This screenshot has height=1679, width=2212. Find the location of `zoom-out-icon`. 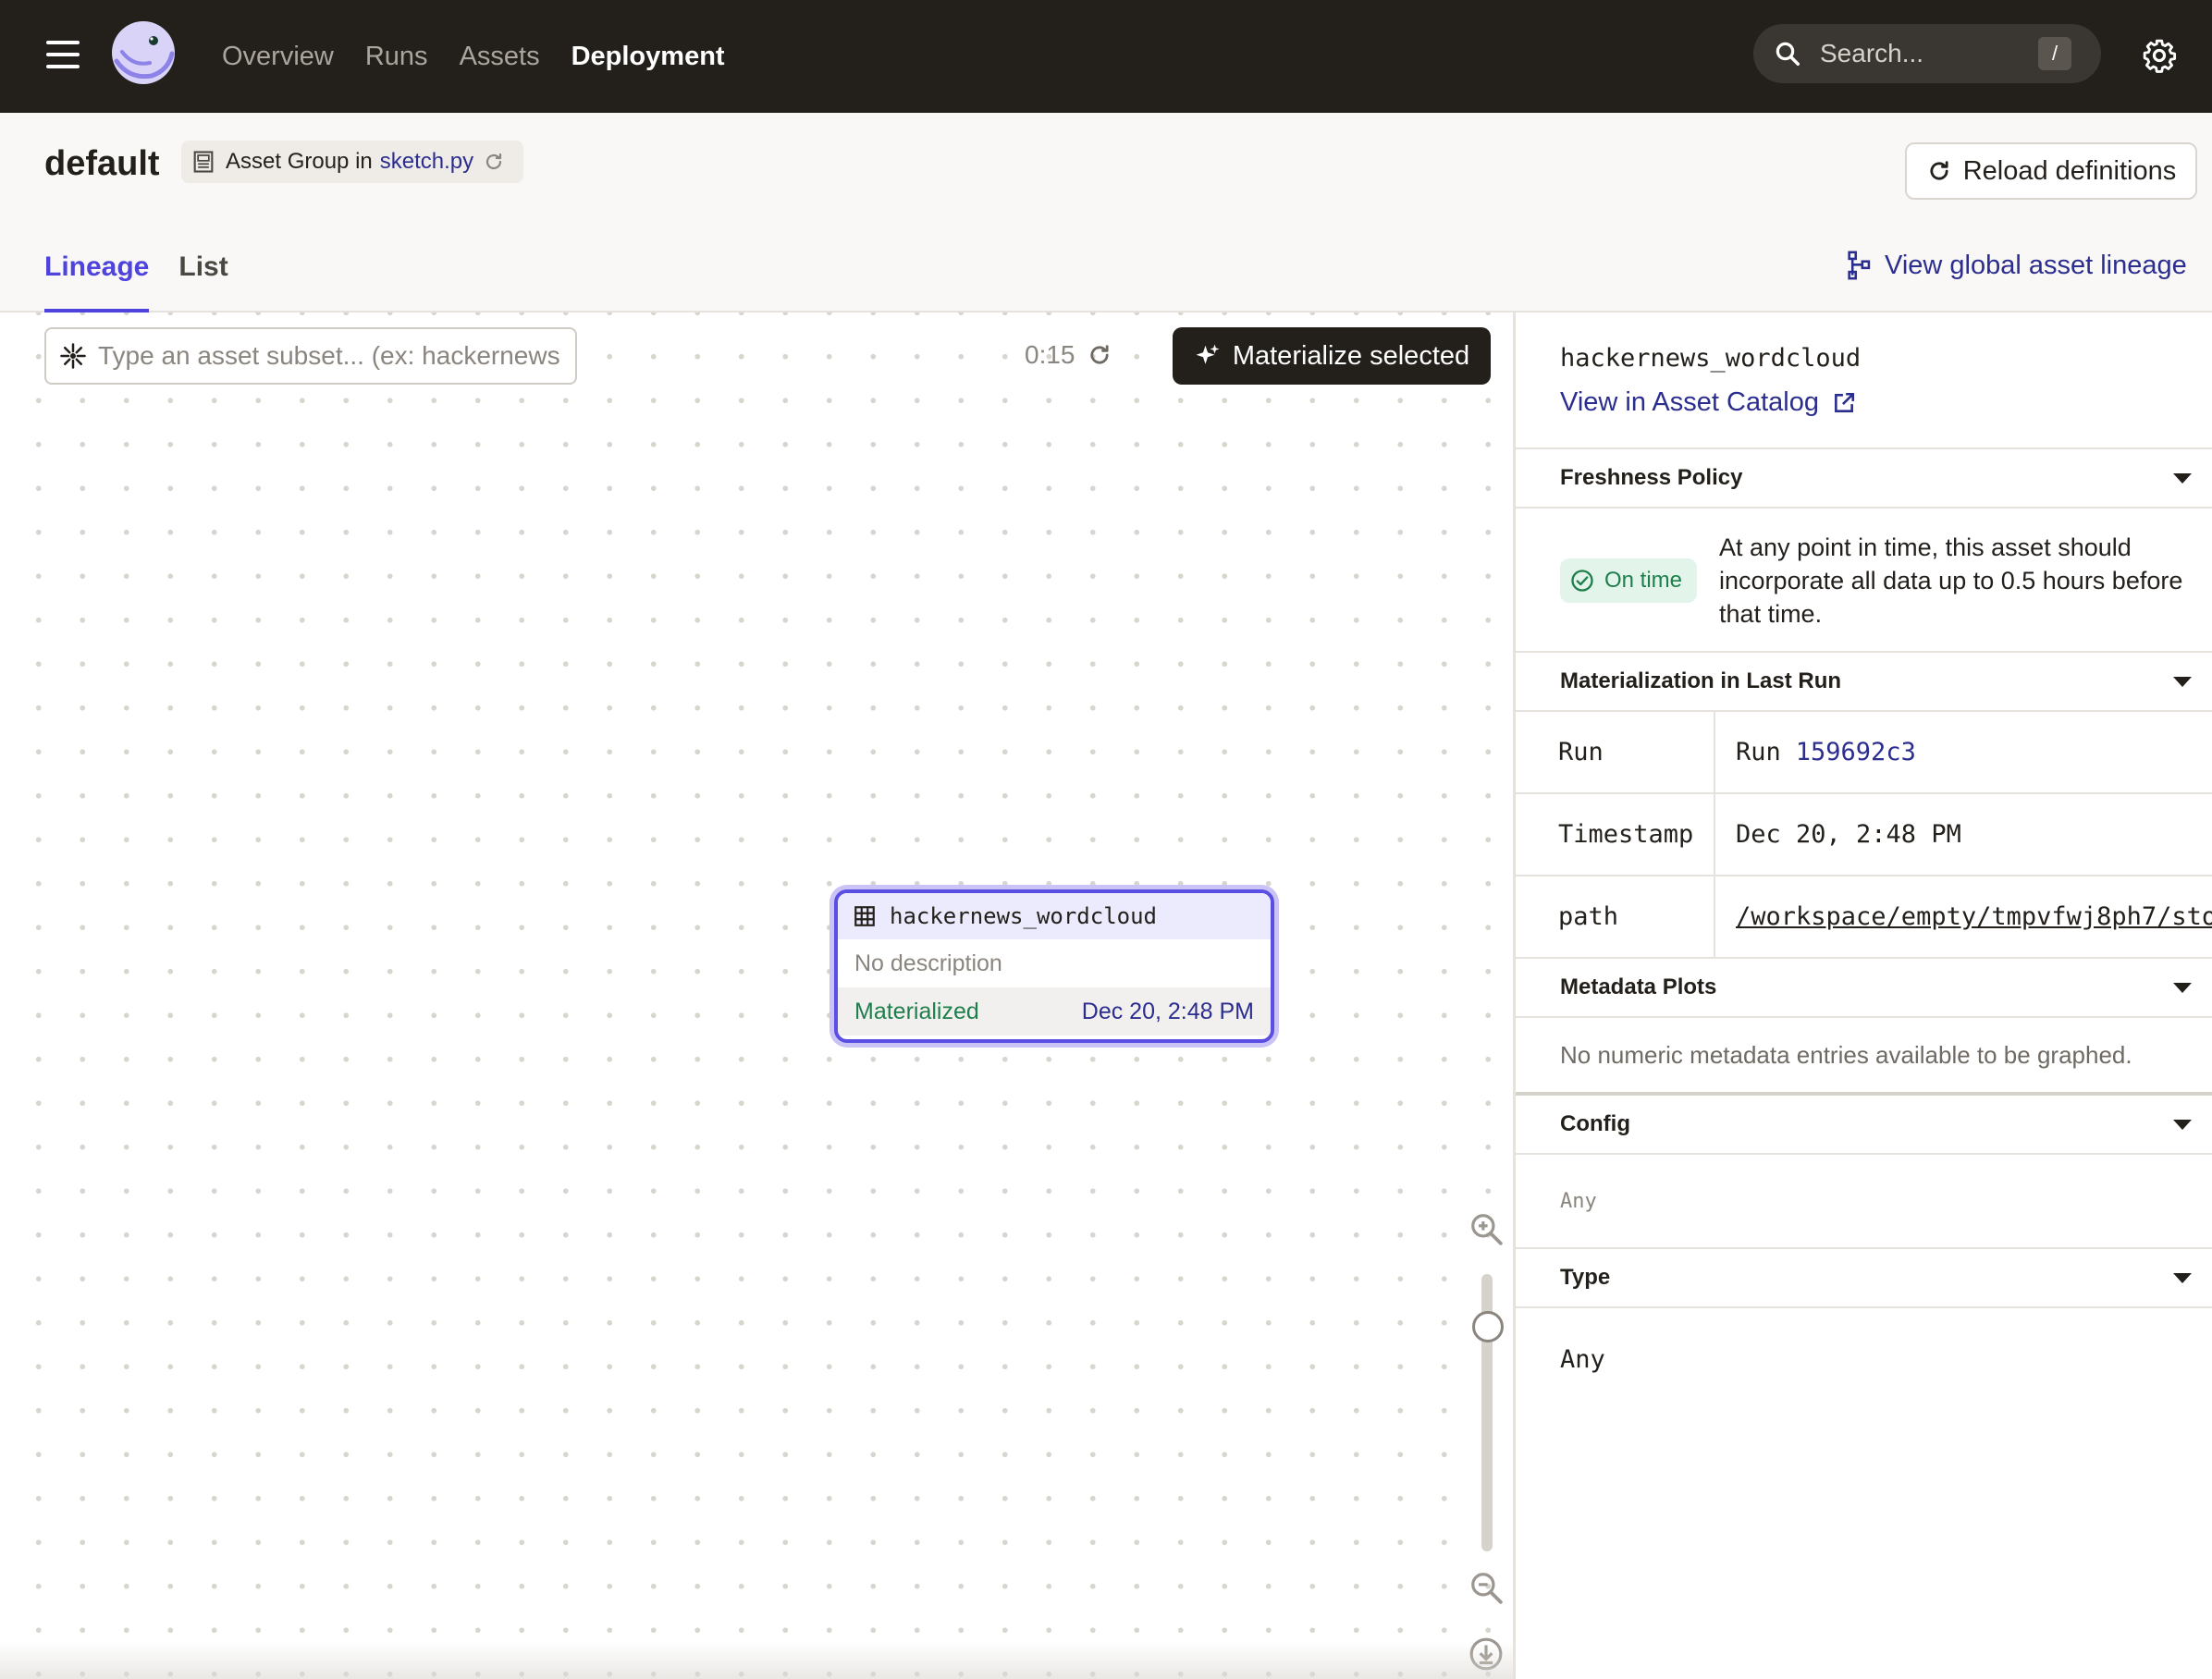

zoom-out-icon is located at coordinates (1487, 1587).